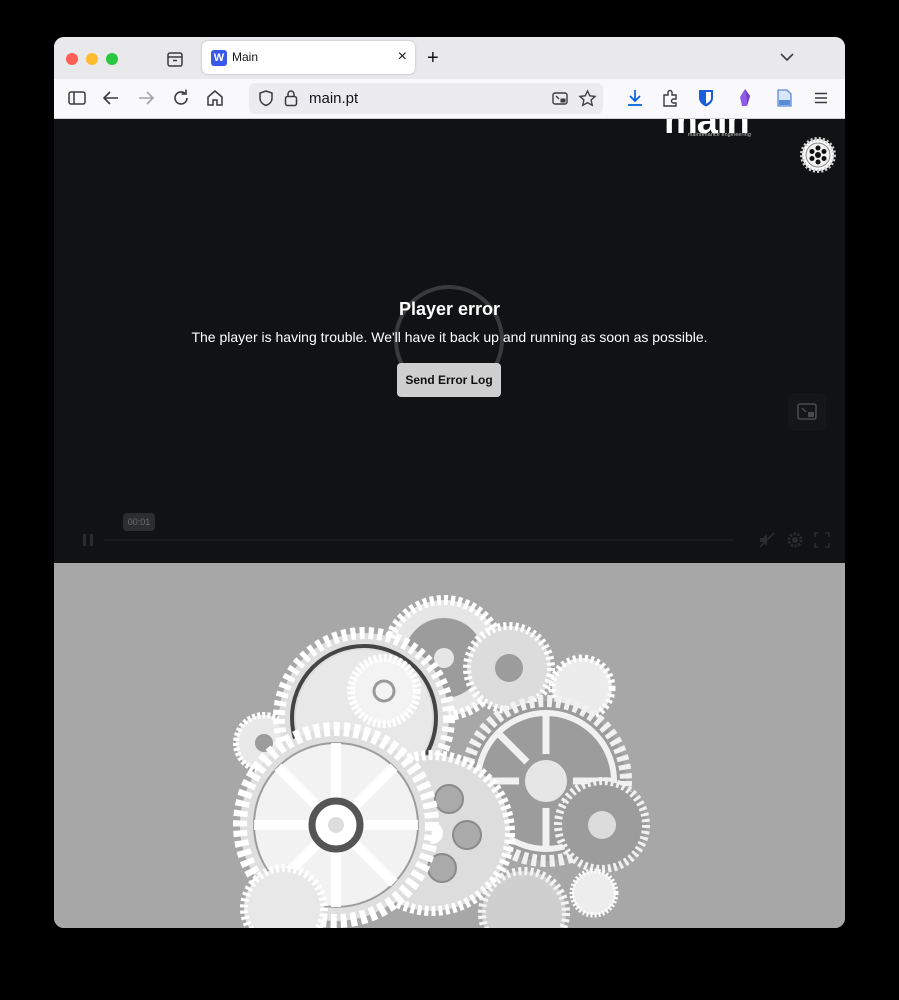 The image size is (899, 1000). Describe the element at coordinates (449, 58) in the screenshot. I see `tab-bar: W Main × +` at that location.